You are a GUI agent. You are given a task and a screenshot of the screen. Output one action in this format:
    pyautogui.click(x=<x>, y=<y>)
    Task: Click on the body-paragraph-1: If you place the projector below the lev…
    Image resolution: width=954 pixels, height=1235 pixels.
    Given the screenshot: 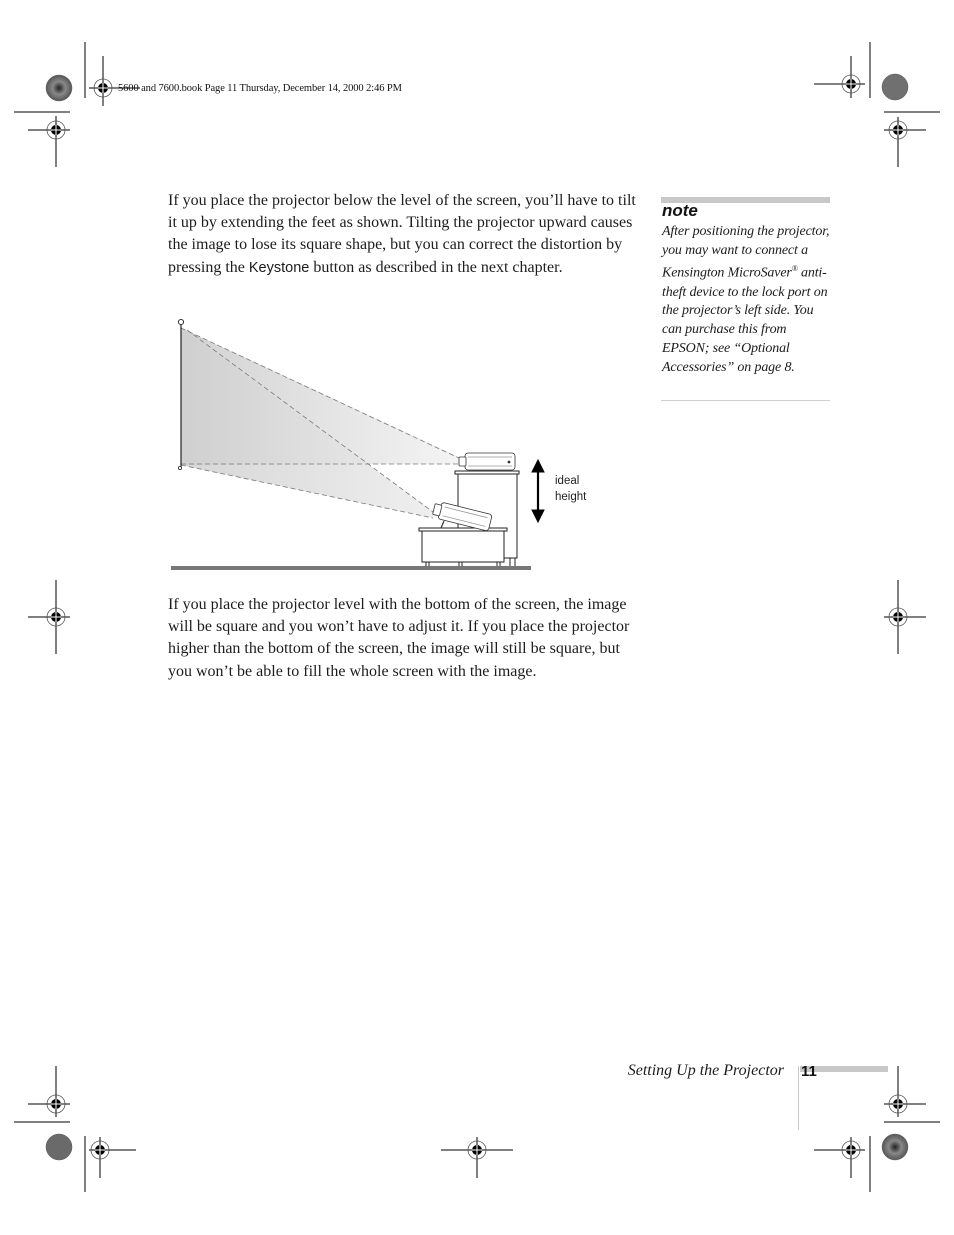 What is the action you would take?
    pyautogui.click(x=403, y=234)
    